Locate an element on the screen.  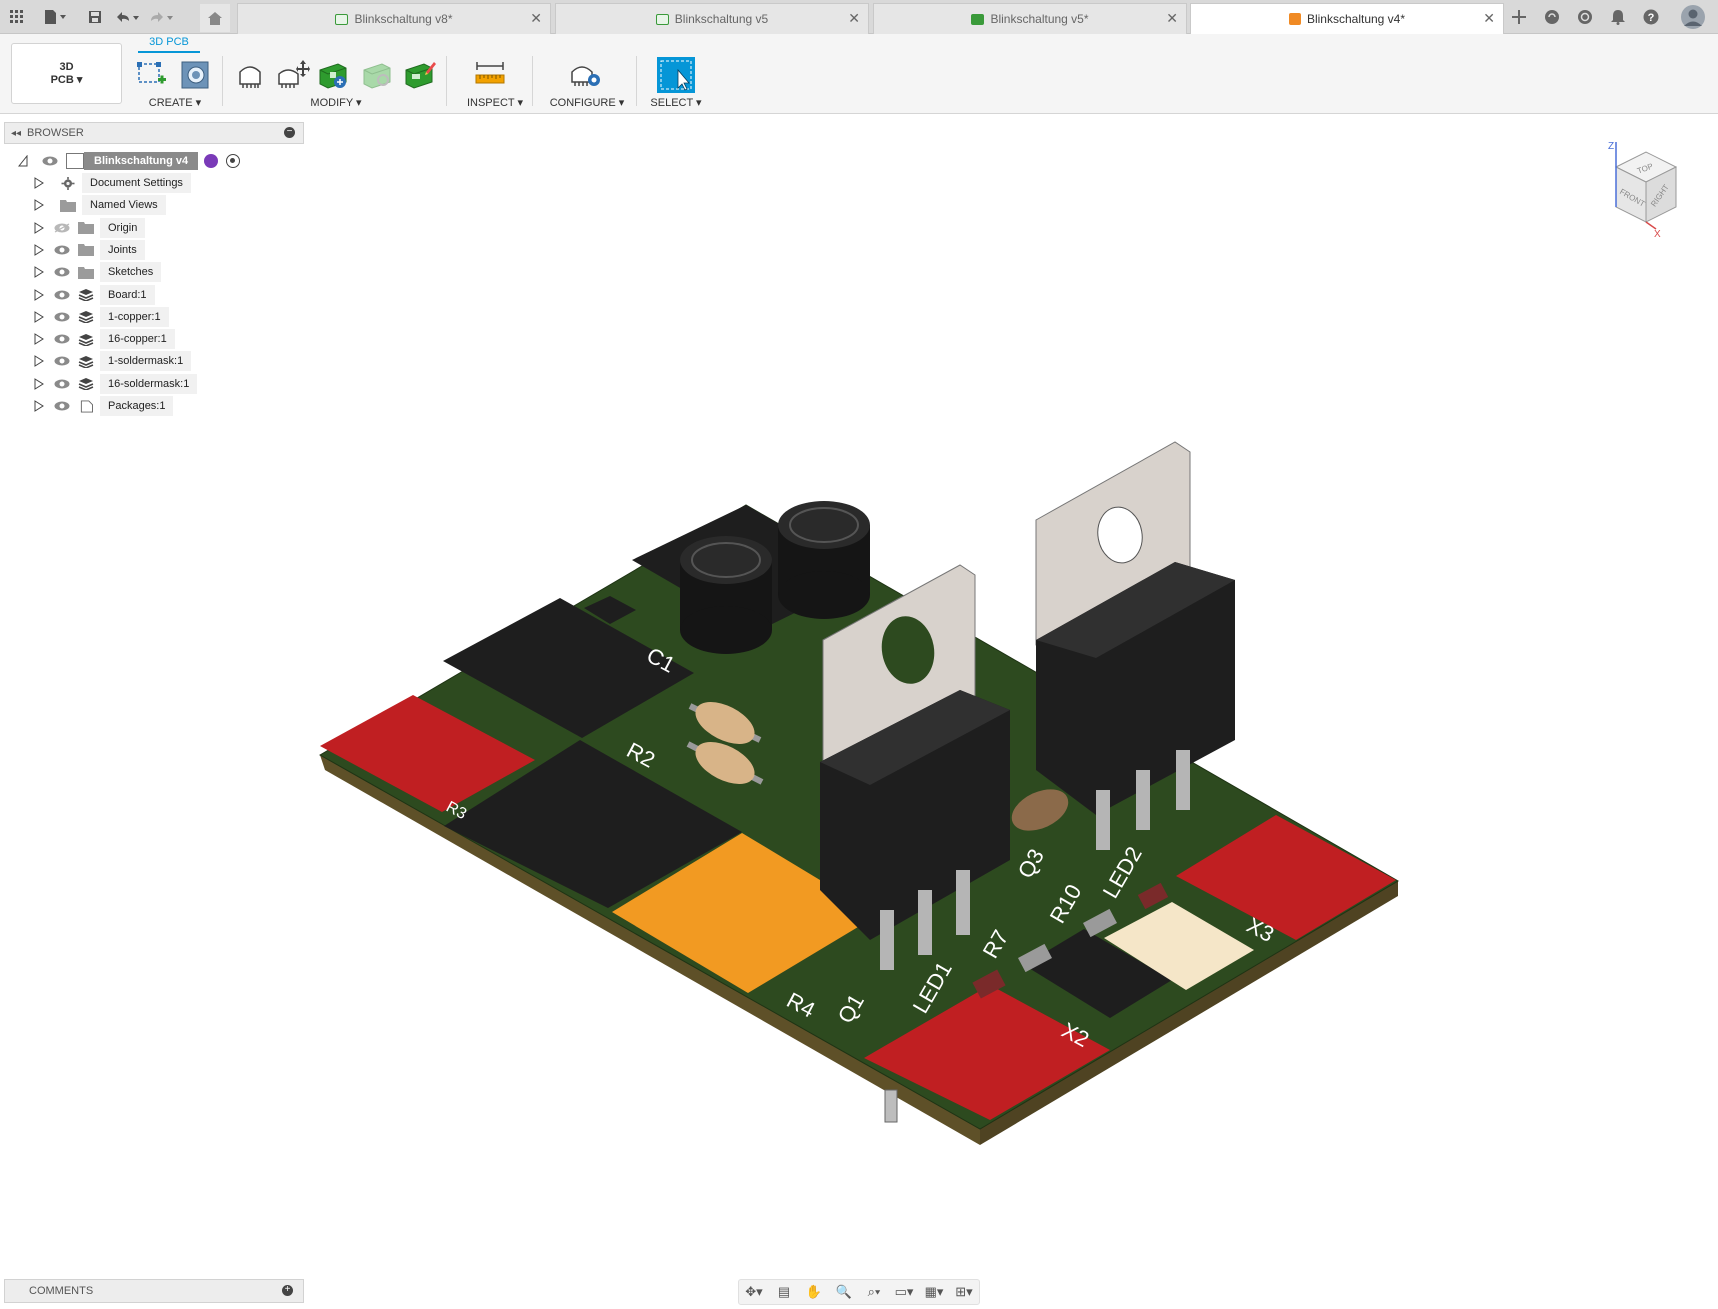
browser-item: 16-soldermask:1 is located at coordinates (116, 383).